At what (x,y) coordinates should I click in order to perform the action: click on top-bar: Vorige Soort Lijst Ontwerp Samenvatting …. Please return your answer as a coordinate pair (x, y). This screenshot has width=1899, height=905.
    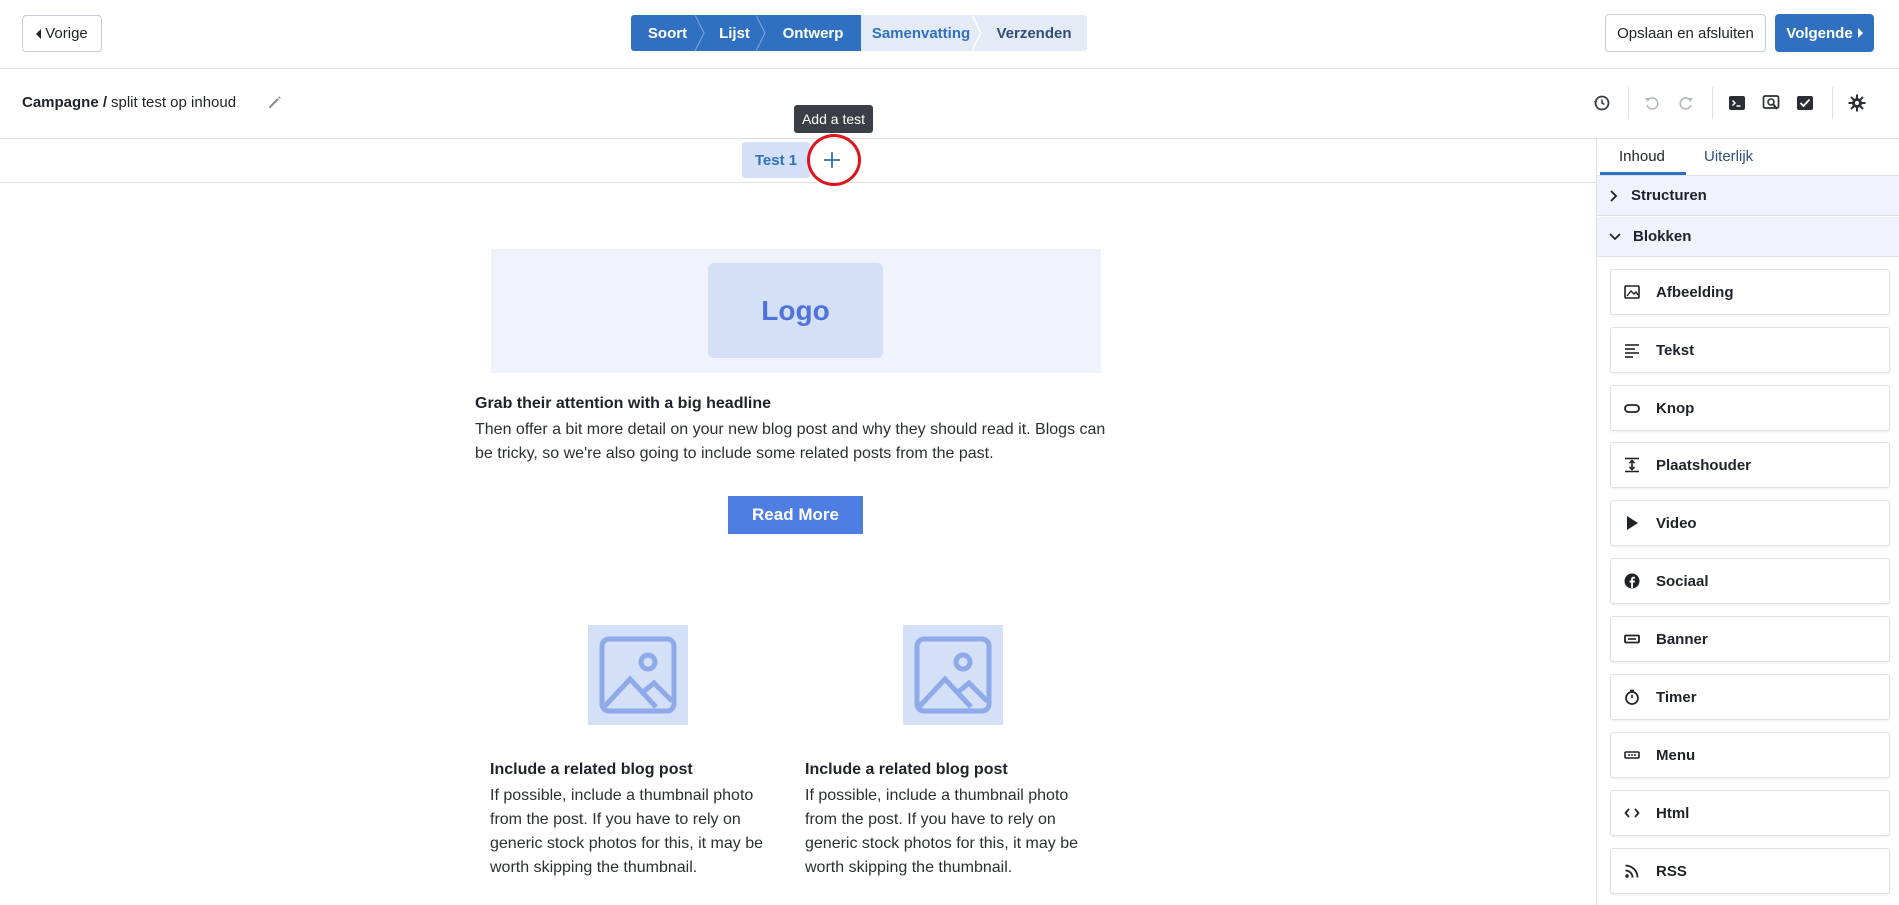
    Looking at the image, I should click on (949, 34).